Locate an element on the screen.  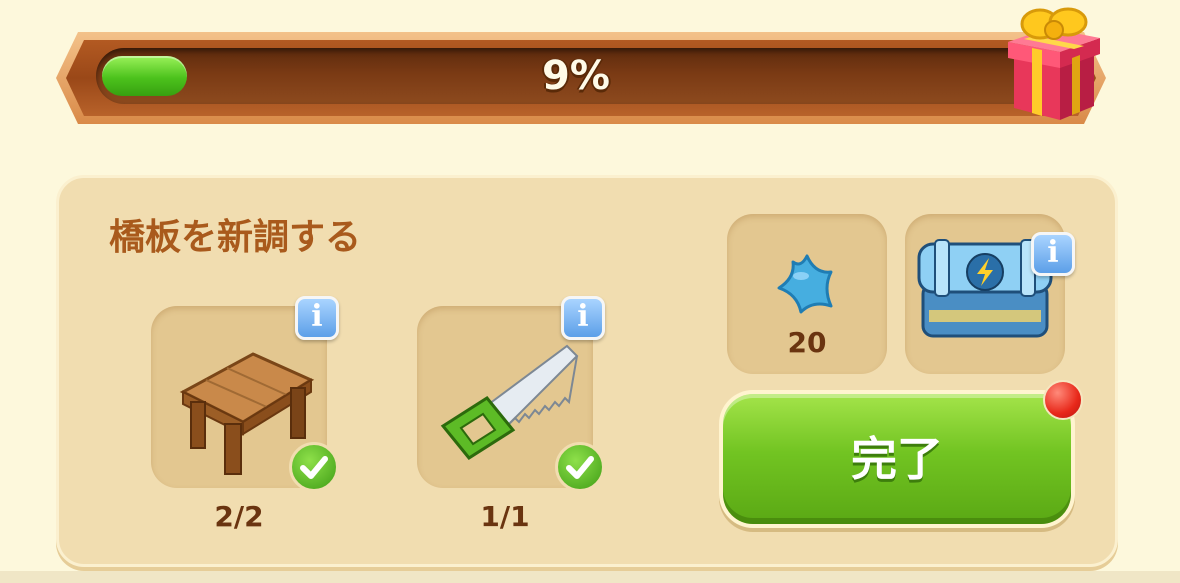
gift-box-icon is located at coordinates (1052, 62).